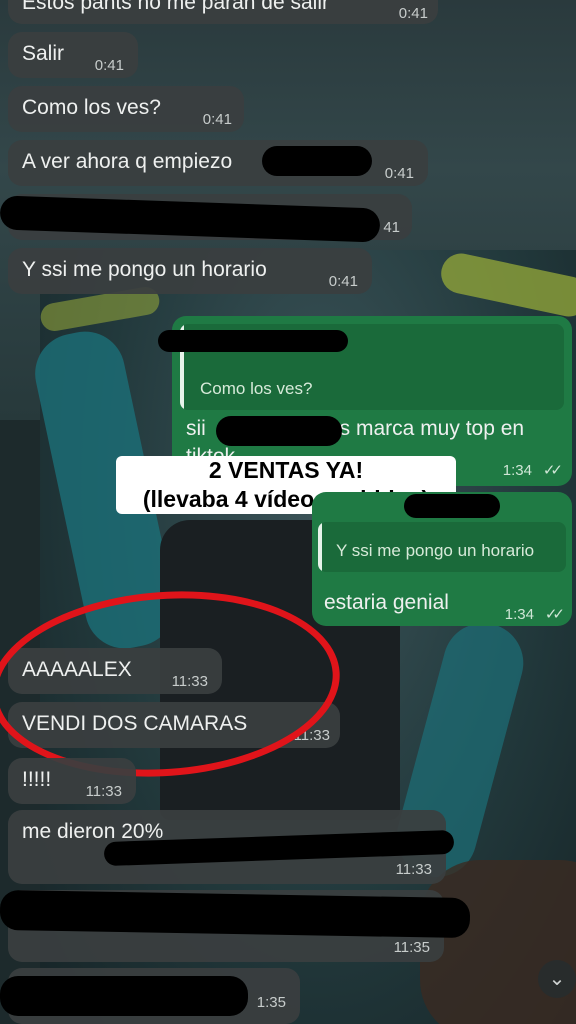  What do you see at coordinates (127, 161) in the screenshot?
I see `message-text: A ver ahora q empiezo` at bounding box center [127, 161].